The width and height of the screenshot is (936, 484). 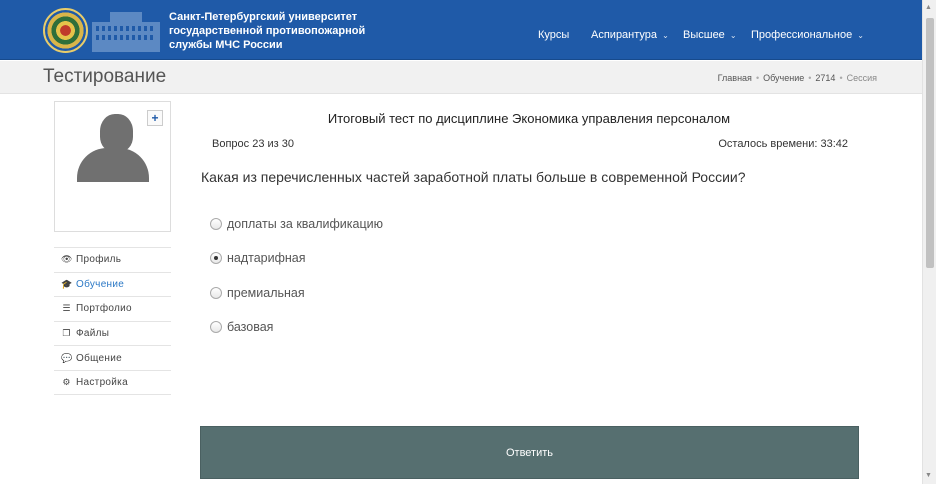 I want to click on sidebar-item-label: Портфолио, so click(x=104, y=309).